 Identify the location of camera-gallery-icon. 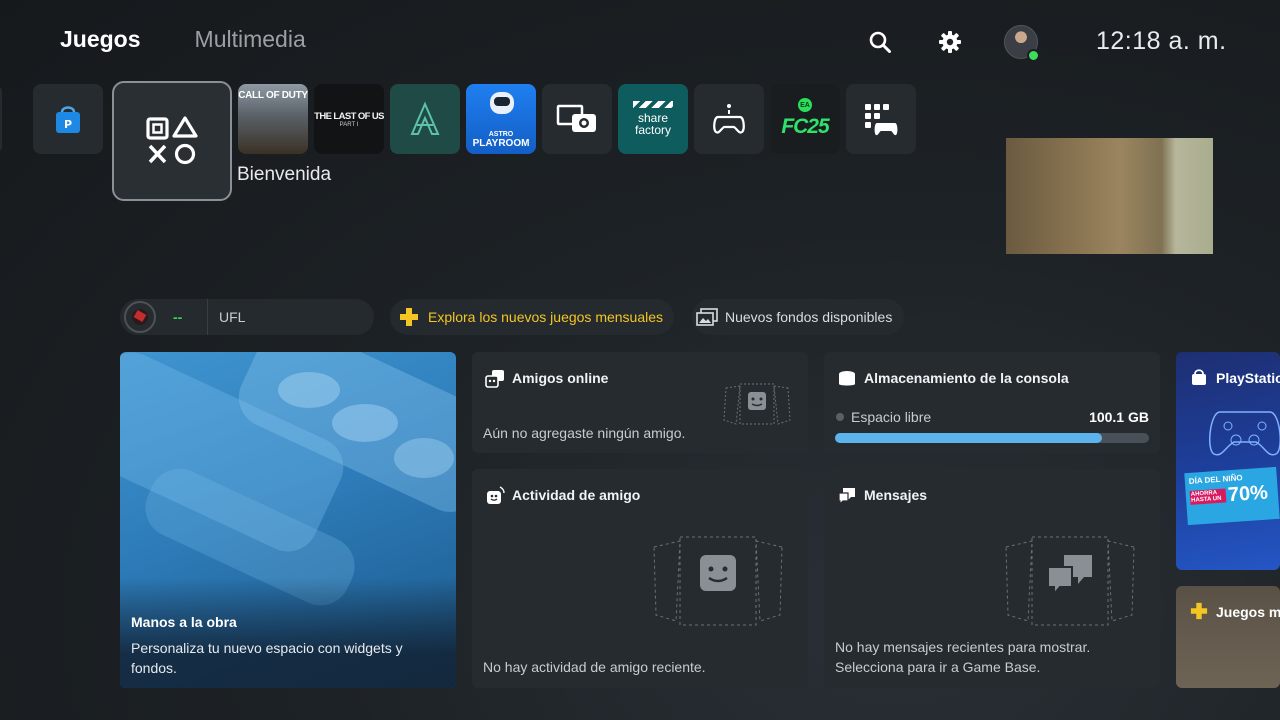
(576, 118).